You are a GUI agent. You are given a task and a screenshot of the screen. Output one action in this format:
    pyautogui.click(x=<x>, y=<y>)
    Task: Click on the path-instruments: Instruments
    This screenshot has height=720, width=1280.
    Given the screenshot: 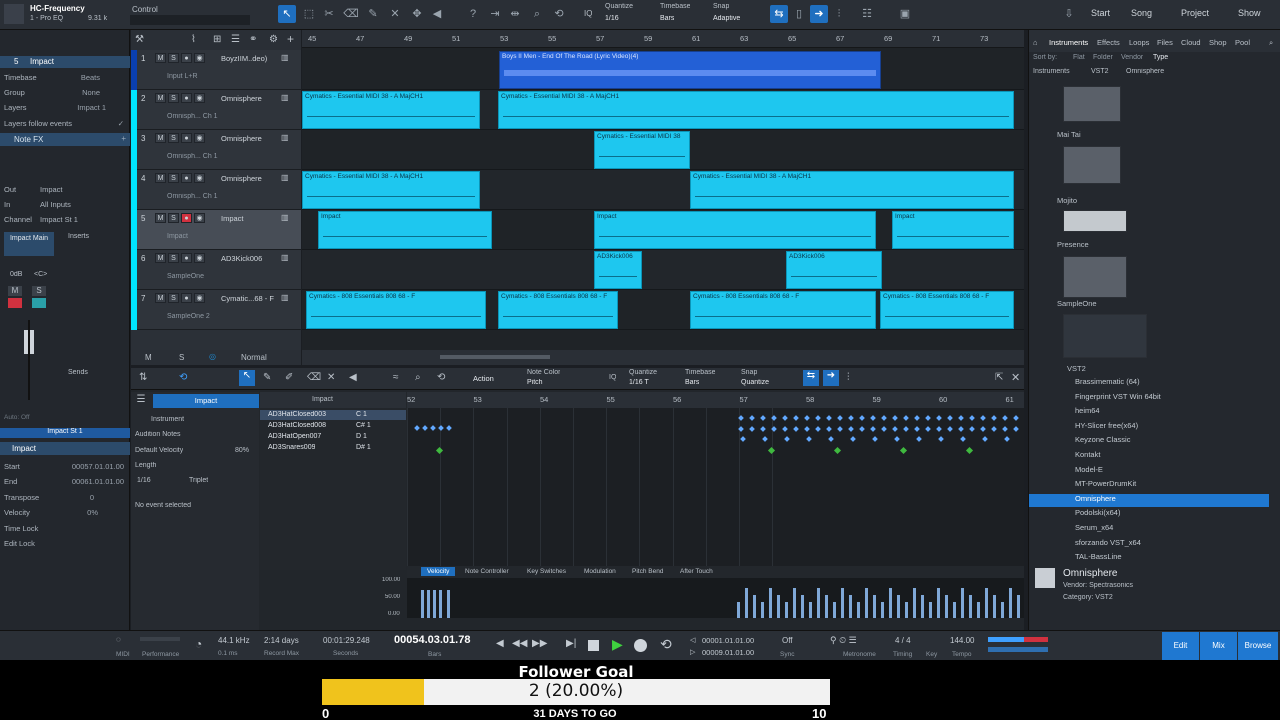 What is the action you would take?
    pyautogui.click(x=1051, y=71)
    